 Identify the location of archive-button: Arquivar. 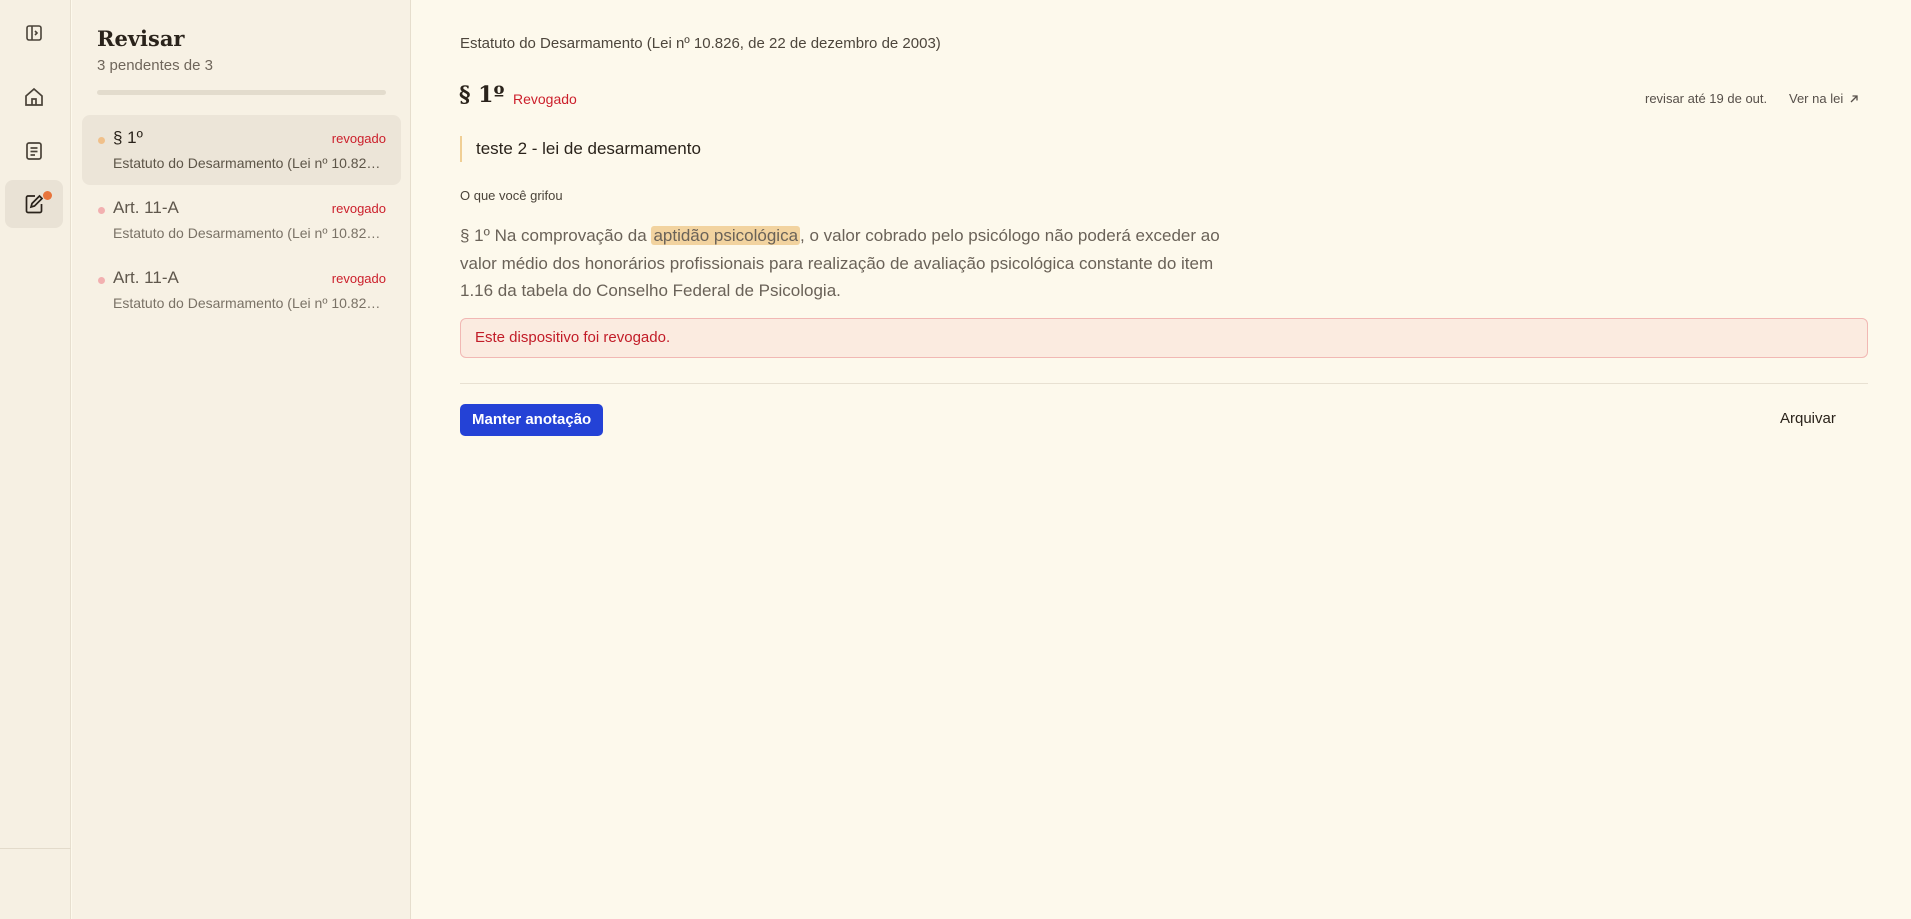
(1808, 418).